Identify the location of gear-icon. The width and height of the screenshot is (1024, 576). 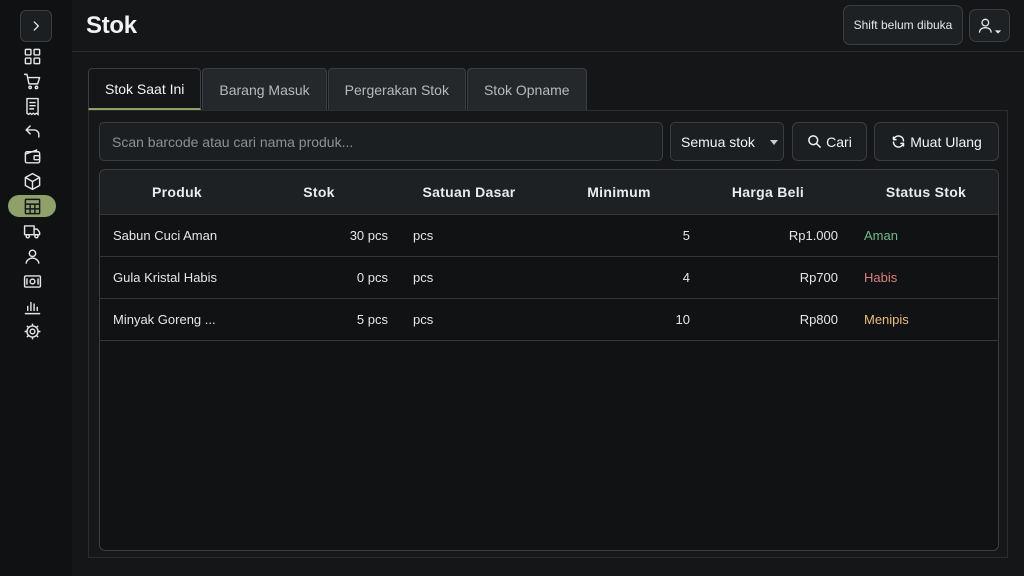
(32, 331).